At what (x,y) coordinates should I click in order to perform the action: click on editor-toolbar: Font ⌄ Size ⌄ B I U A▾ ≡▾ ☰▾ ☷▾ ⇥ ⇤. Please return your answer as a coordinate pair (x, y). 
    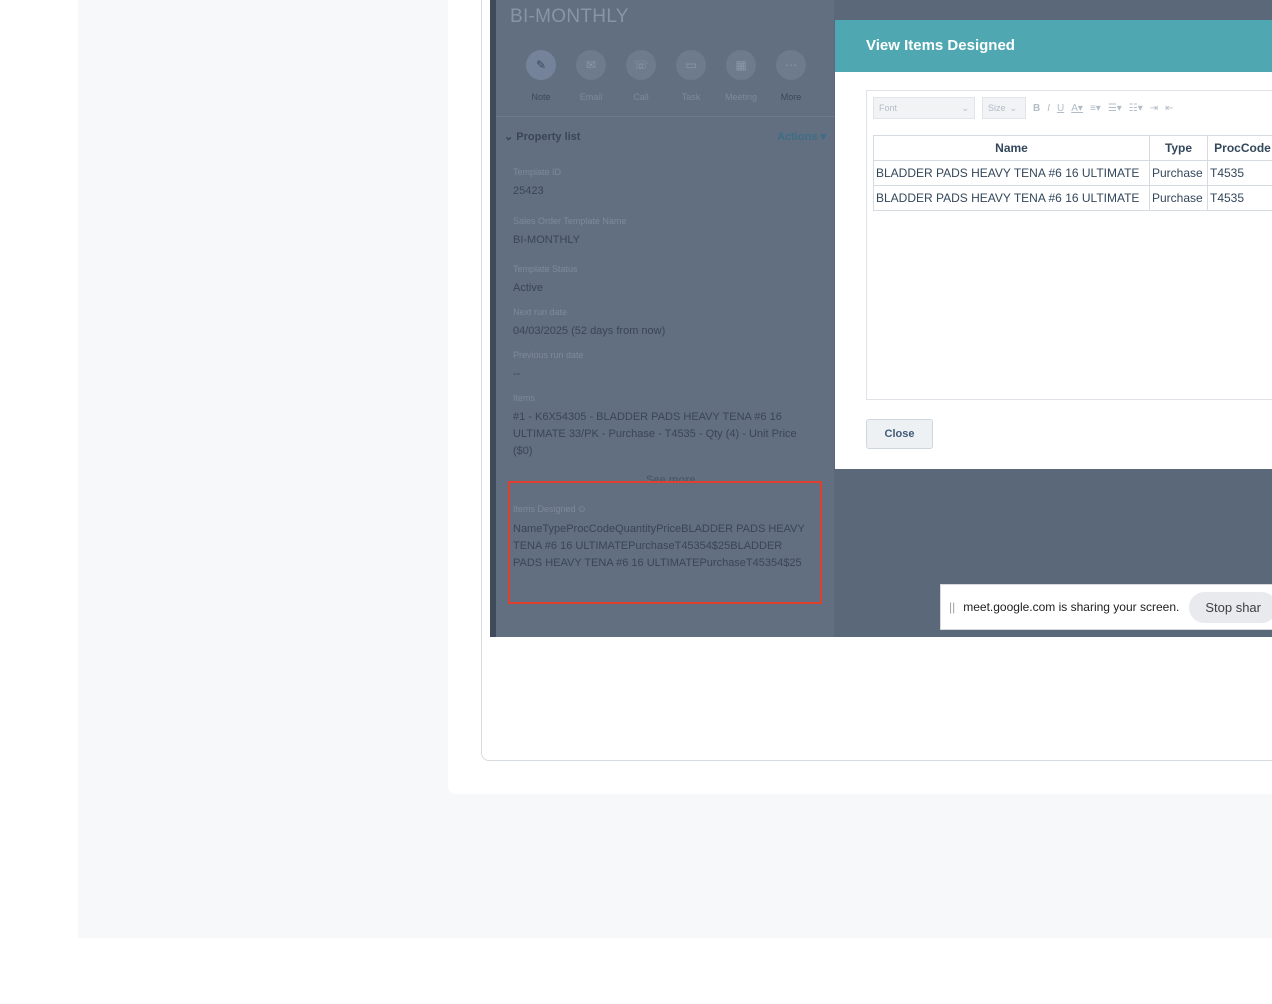
    Looking at the image, I should click on (1069, 108).